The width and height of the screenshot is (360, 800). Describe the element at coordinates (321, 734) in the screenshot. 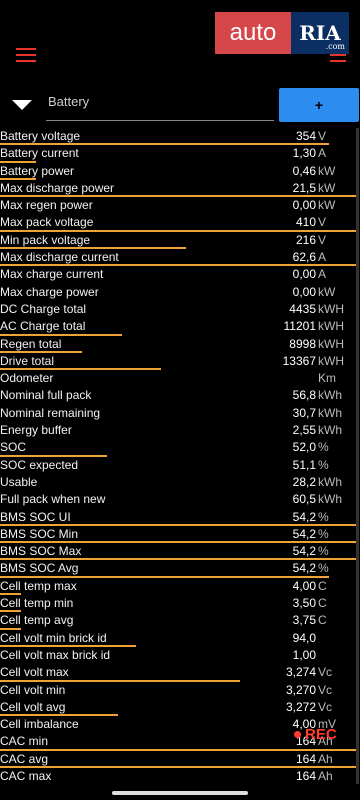

I see `rec-label: REC` at that location.